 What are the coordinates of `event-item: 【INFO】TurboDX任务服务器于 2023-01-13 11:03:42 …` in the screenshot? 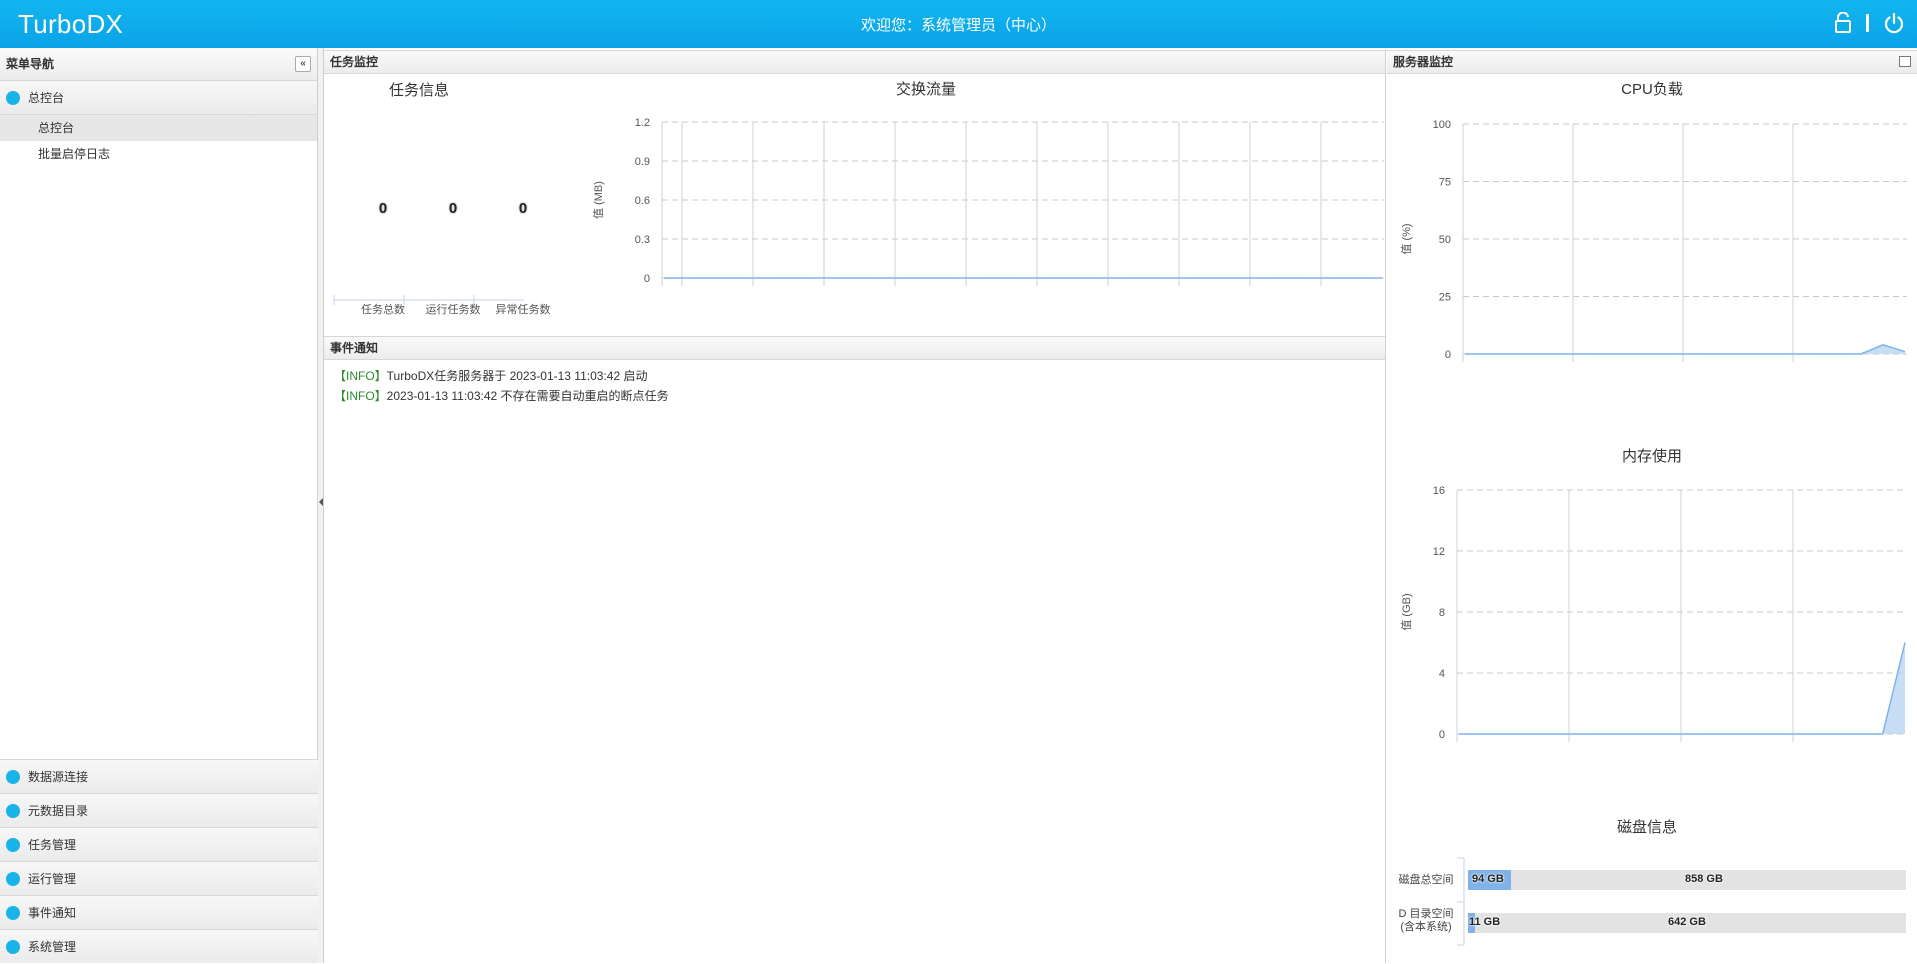 It's located at (854, 376).